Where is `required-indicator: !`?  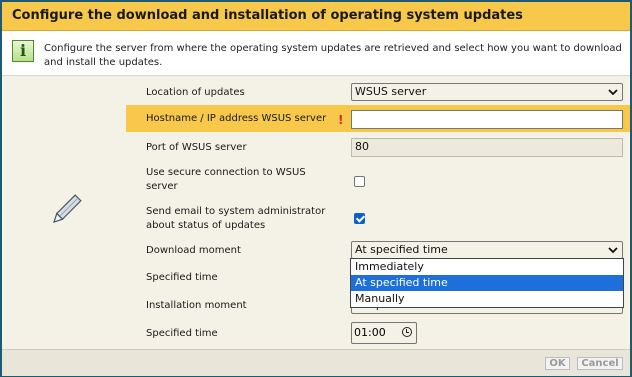 required-indicator: ! is located at coordinates (341, 120).